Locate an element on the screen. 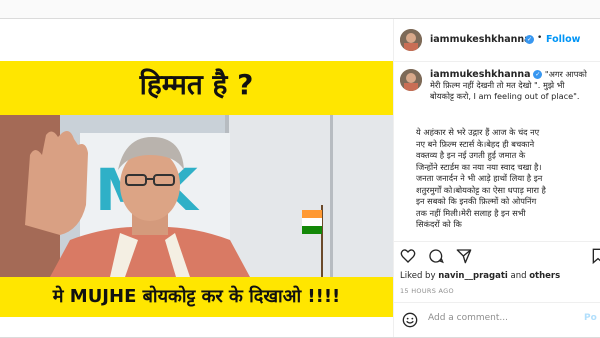 This screenshot has height=338, width=600. media-headline: हिम्मत है ? is located at coordinates (196, 84).